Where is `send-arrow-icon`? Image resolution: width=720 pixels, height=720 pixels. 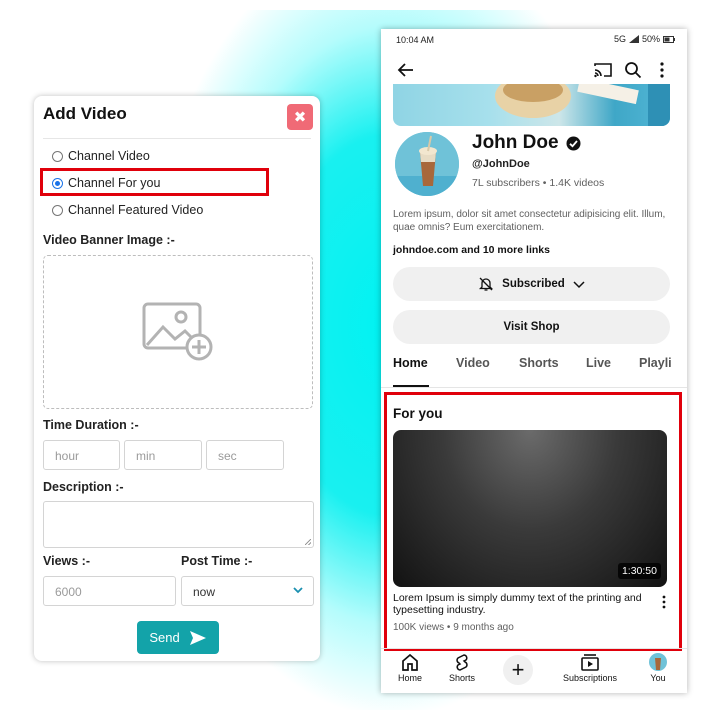 send-arrow-icon is located at coordinates (197, 637).